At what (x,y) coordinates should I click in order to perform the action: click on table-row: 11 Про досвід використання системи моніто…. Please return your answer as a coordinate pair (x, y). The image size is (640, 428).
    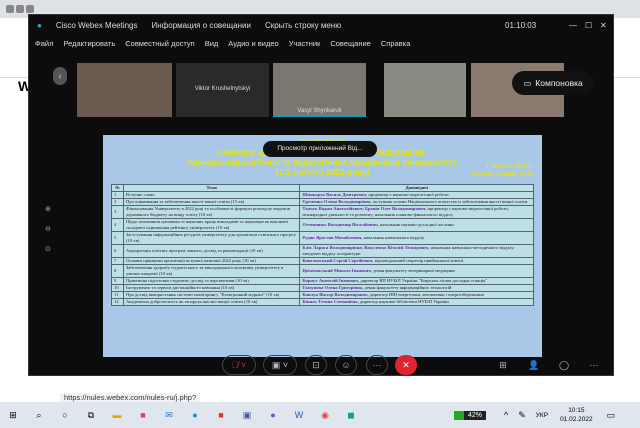
    Looking at the image, I should click on (322, 295).